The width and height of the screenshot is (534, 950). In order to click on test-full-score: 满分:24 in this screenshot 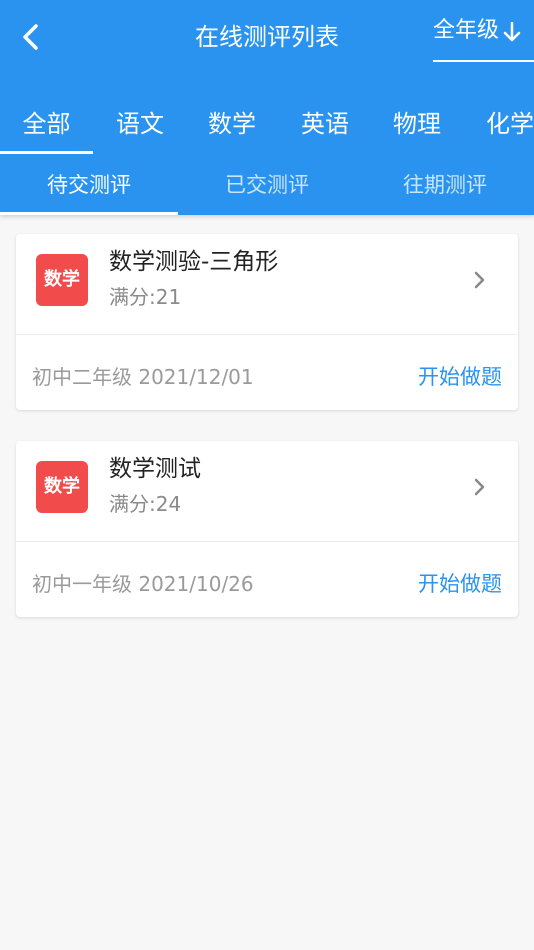, I will do `click(145, 504)`.